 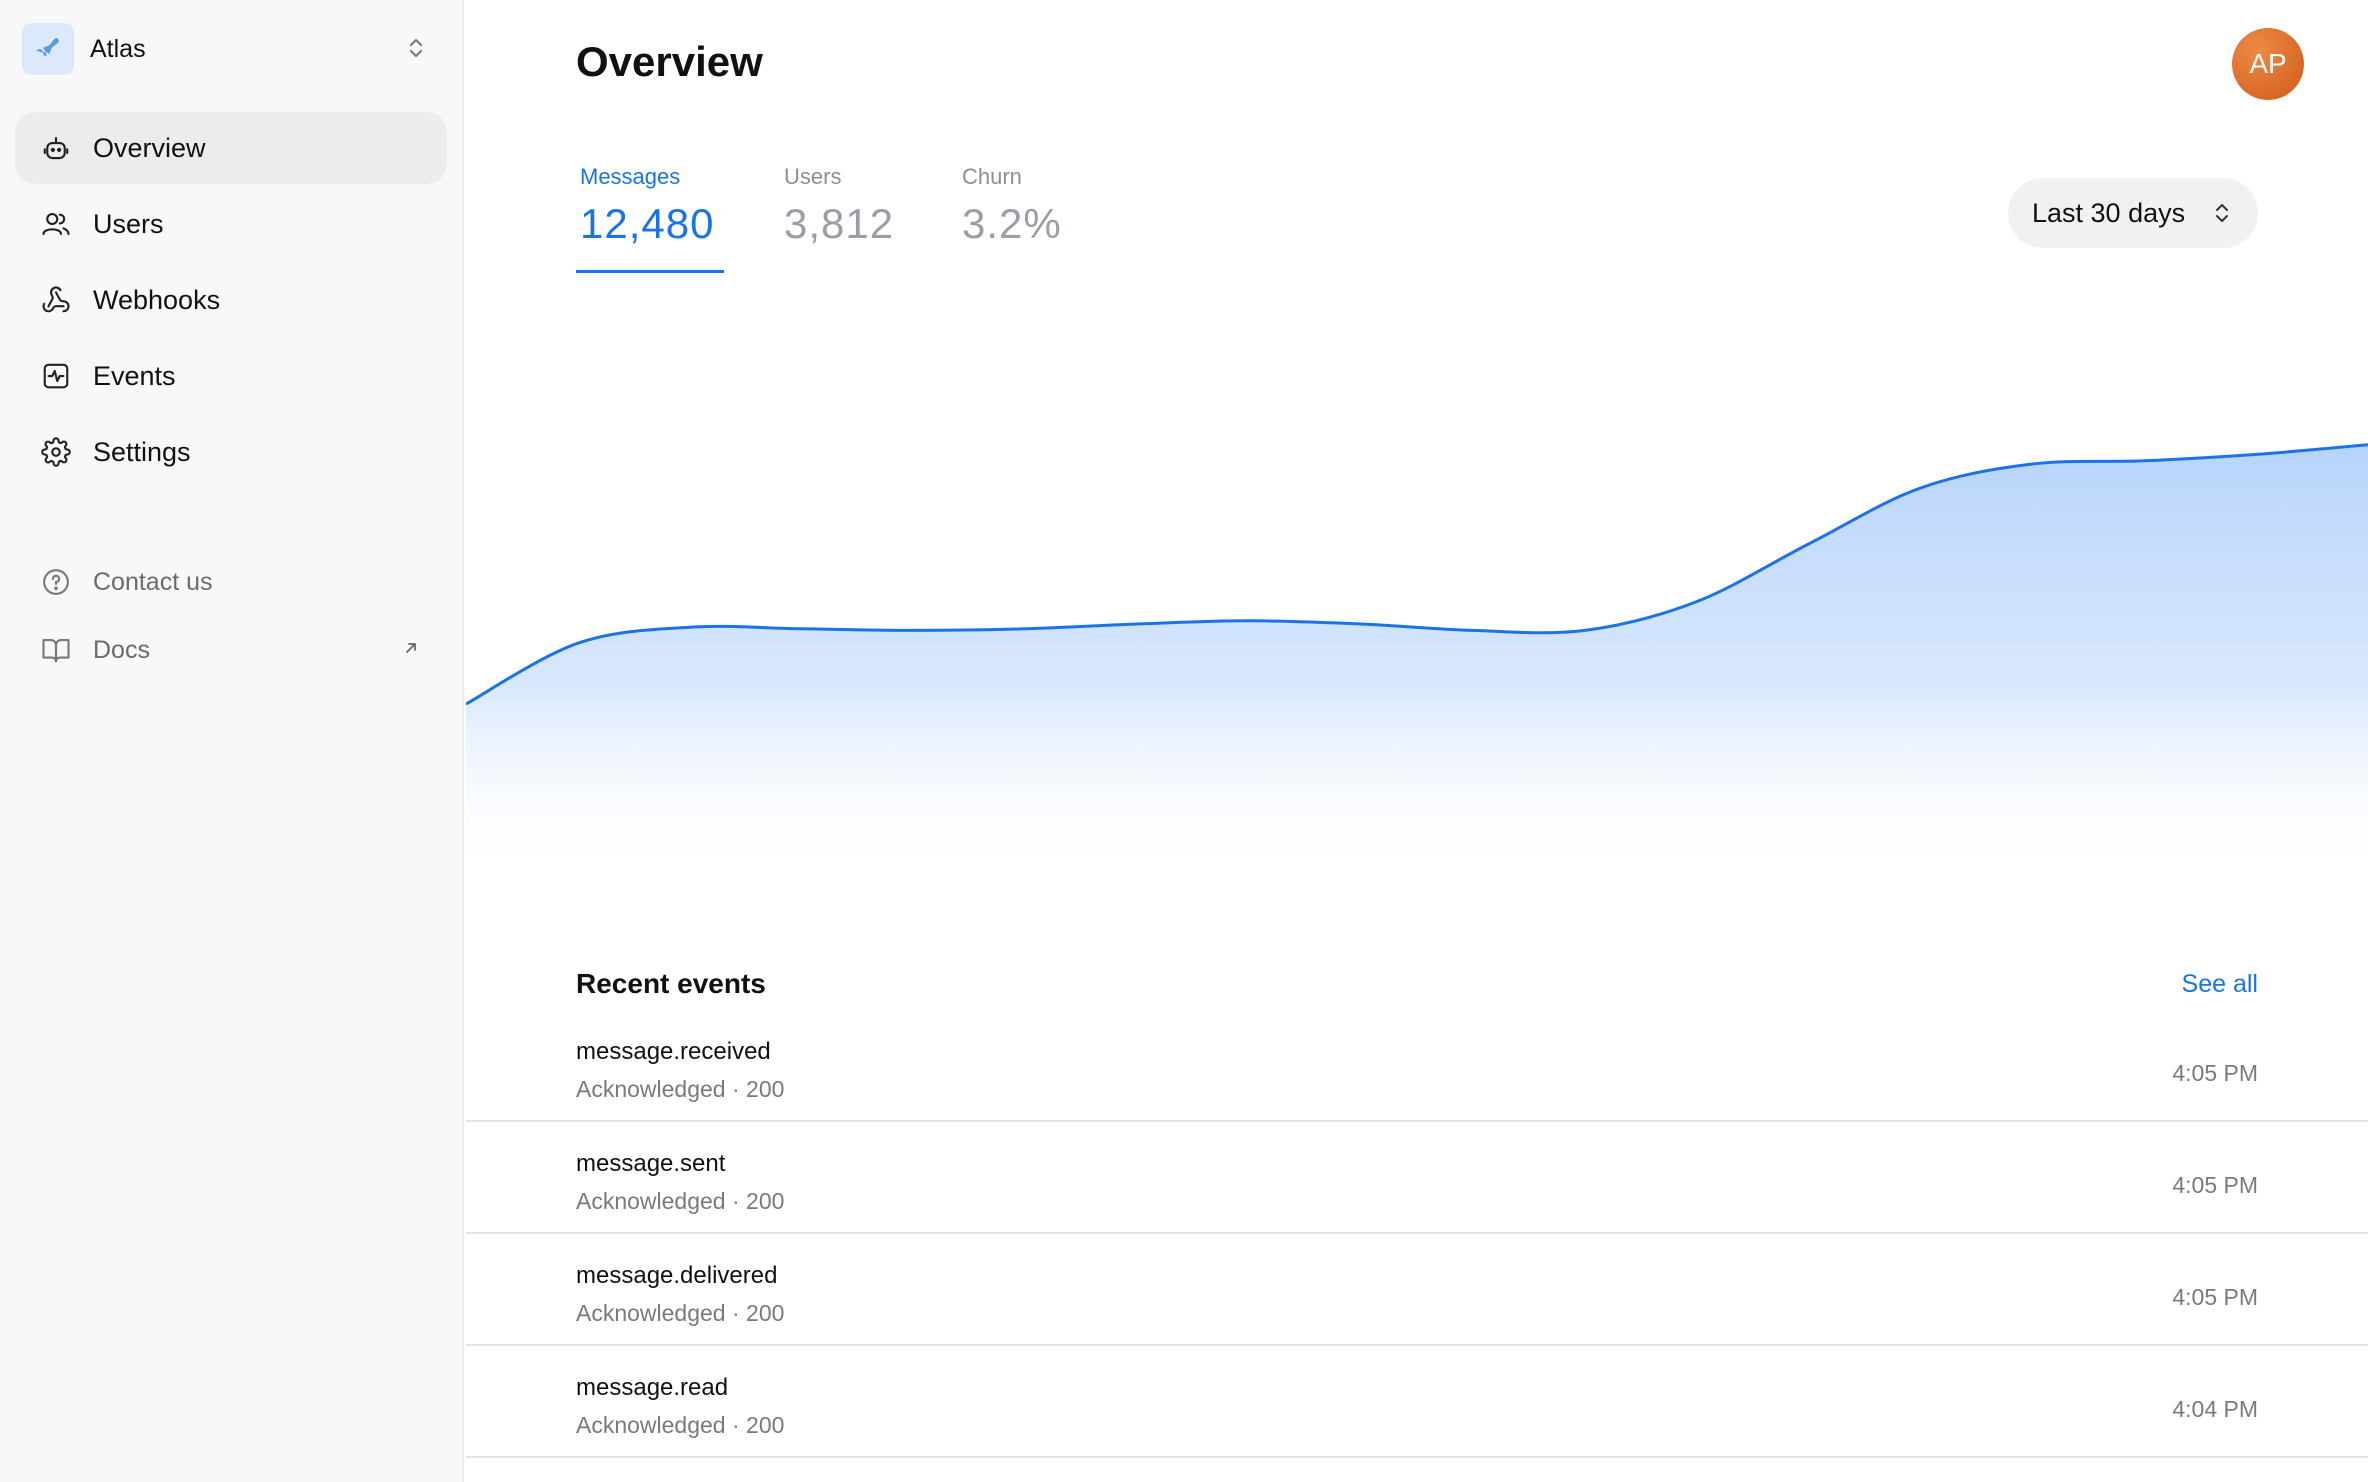 I want to click on primary-nav: Overview Users Webhooks Events Settings, so click(x=231, y=302).